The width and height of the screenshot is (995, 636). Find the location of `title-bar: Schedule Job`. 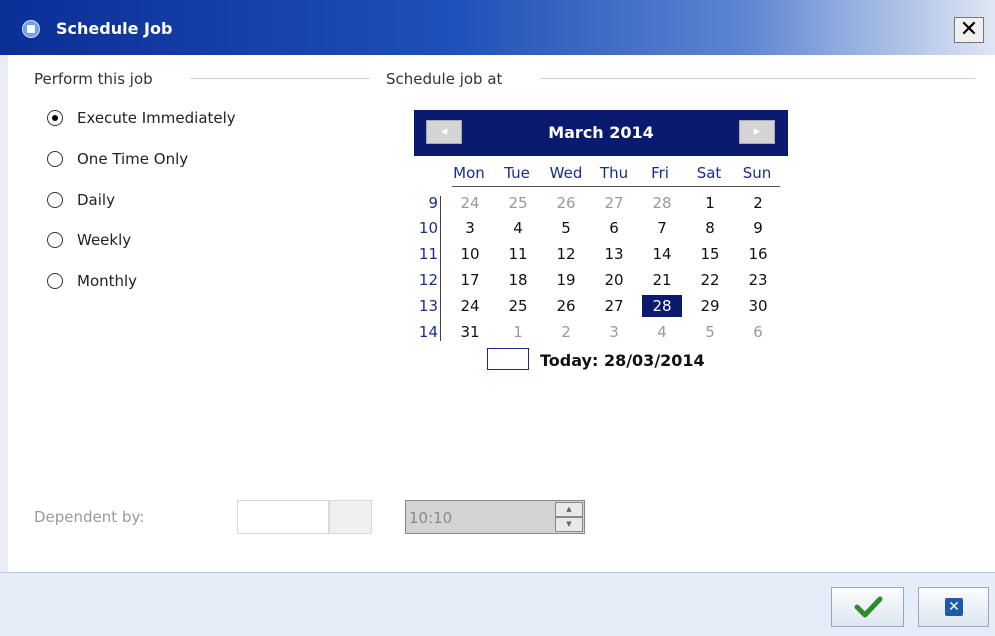

title-bar: Schedule Job is located at coordinates (497, 27).